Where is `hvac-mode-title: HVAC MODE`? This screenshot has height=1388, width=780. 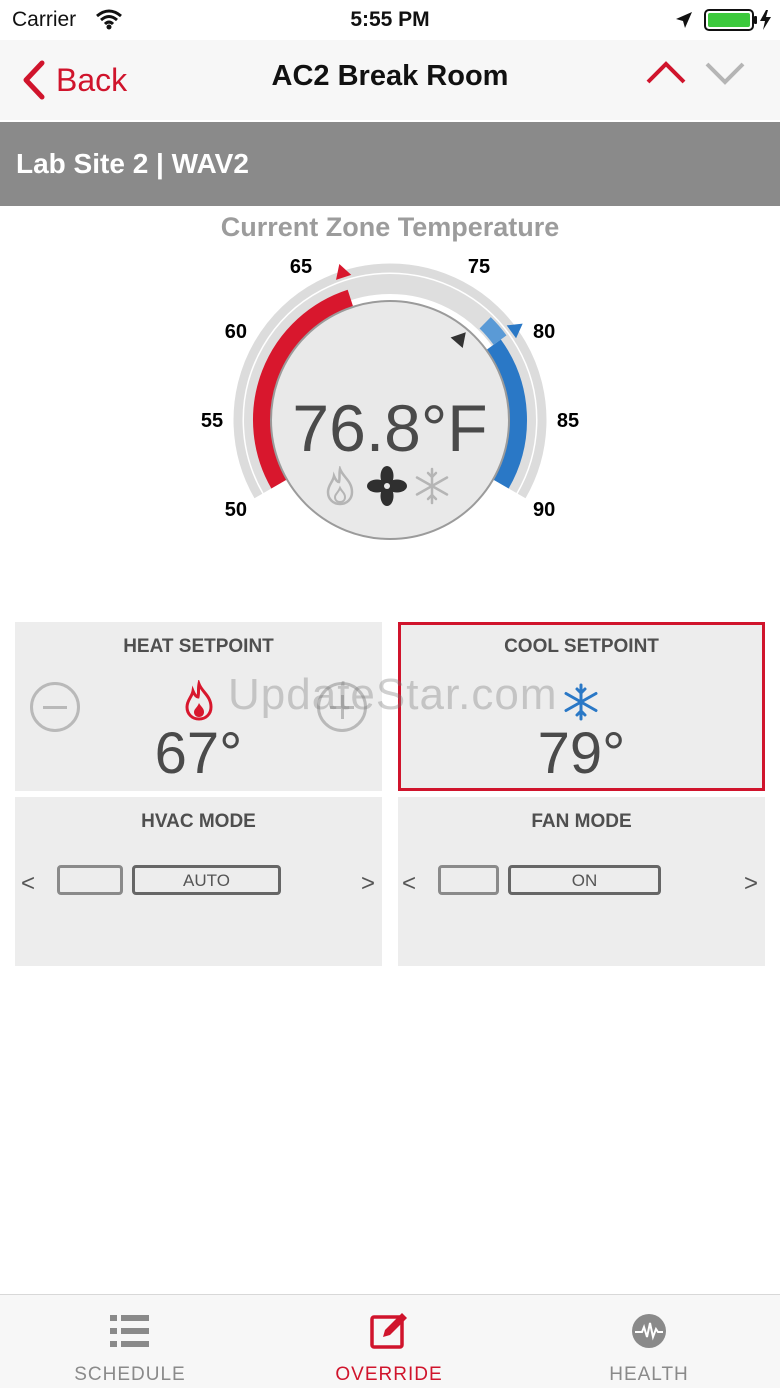
hvac-mode-title: HVAC MODE is located at coordinates (198, 821).